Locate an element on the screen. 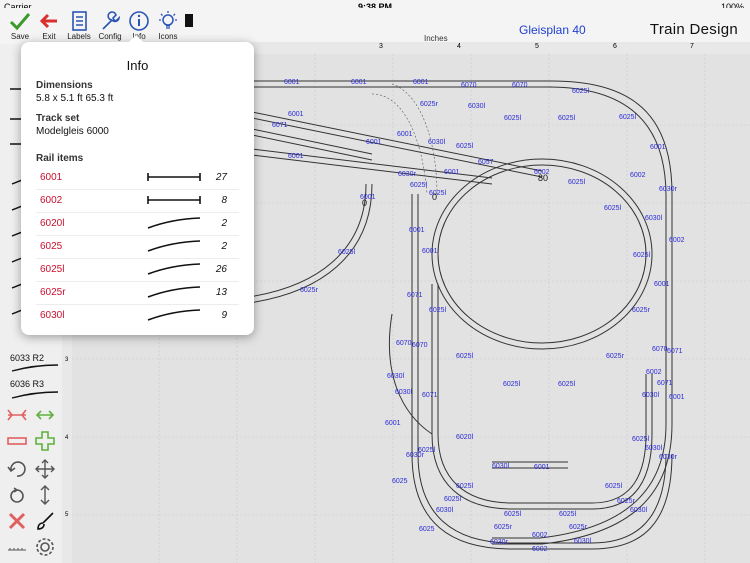 The width and height of the screenshot is (750, 563). rail-item-row: 6030l 9 is located at coordinates (137, 316).